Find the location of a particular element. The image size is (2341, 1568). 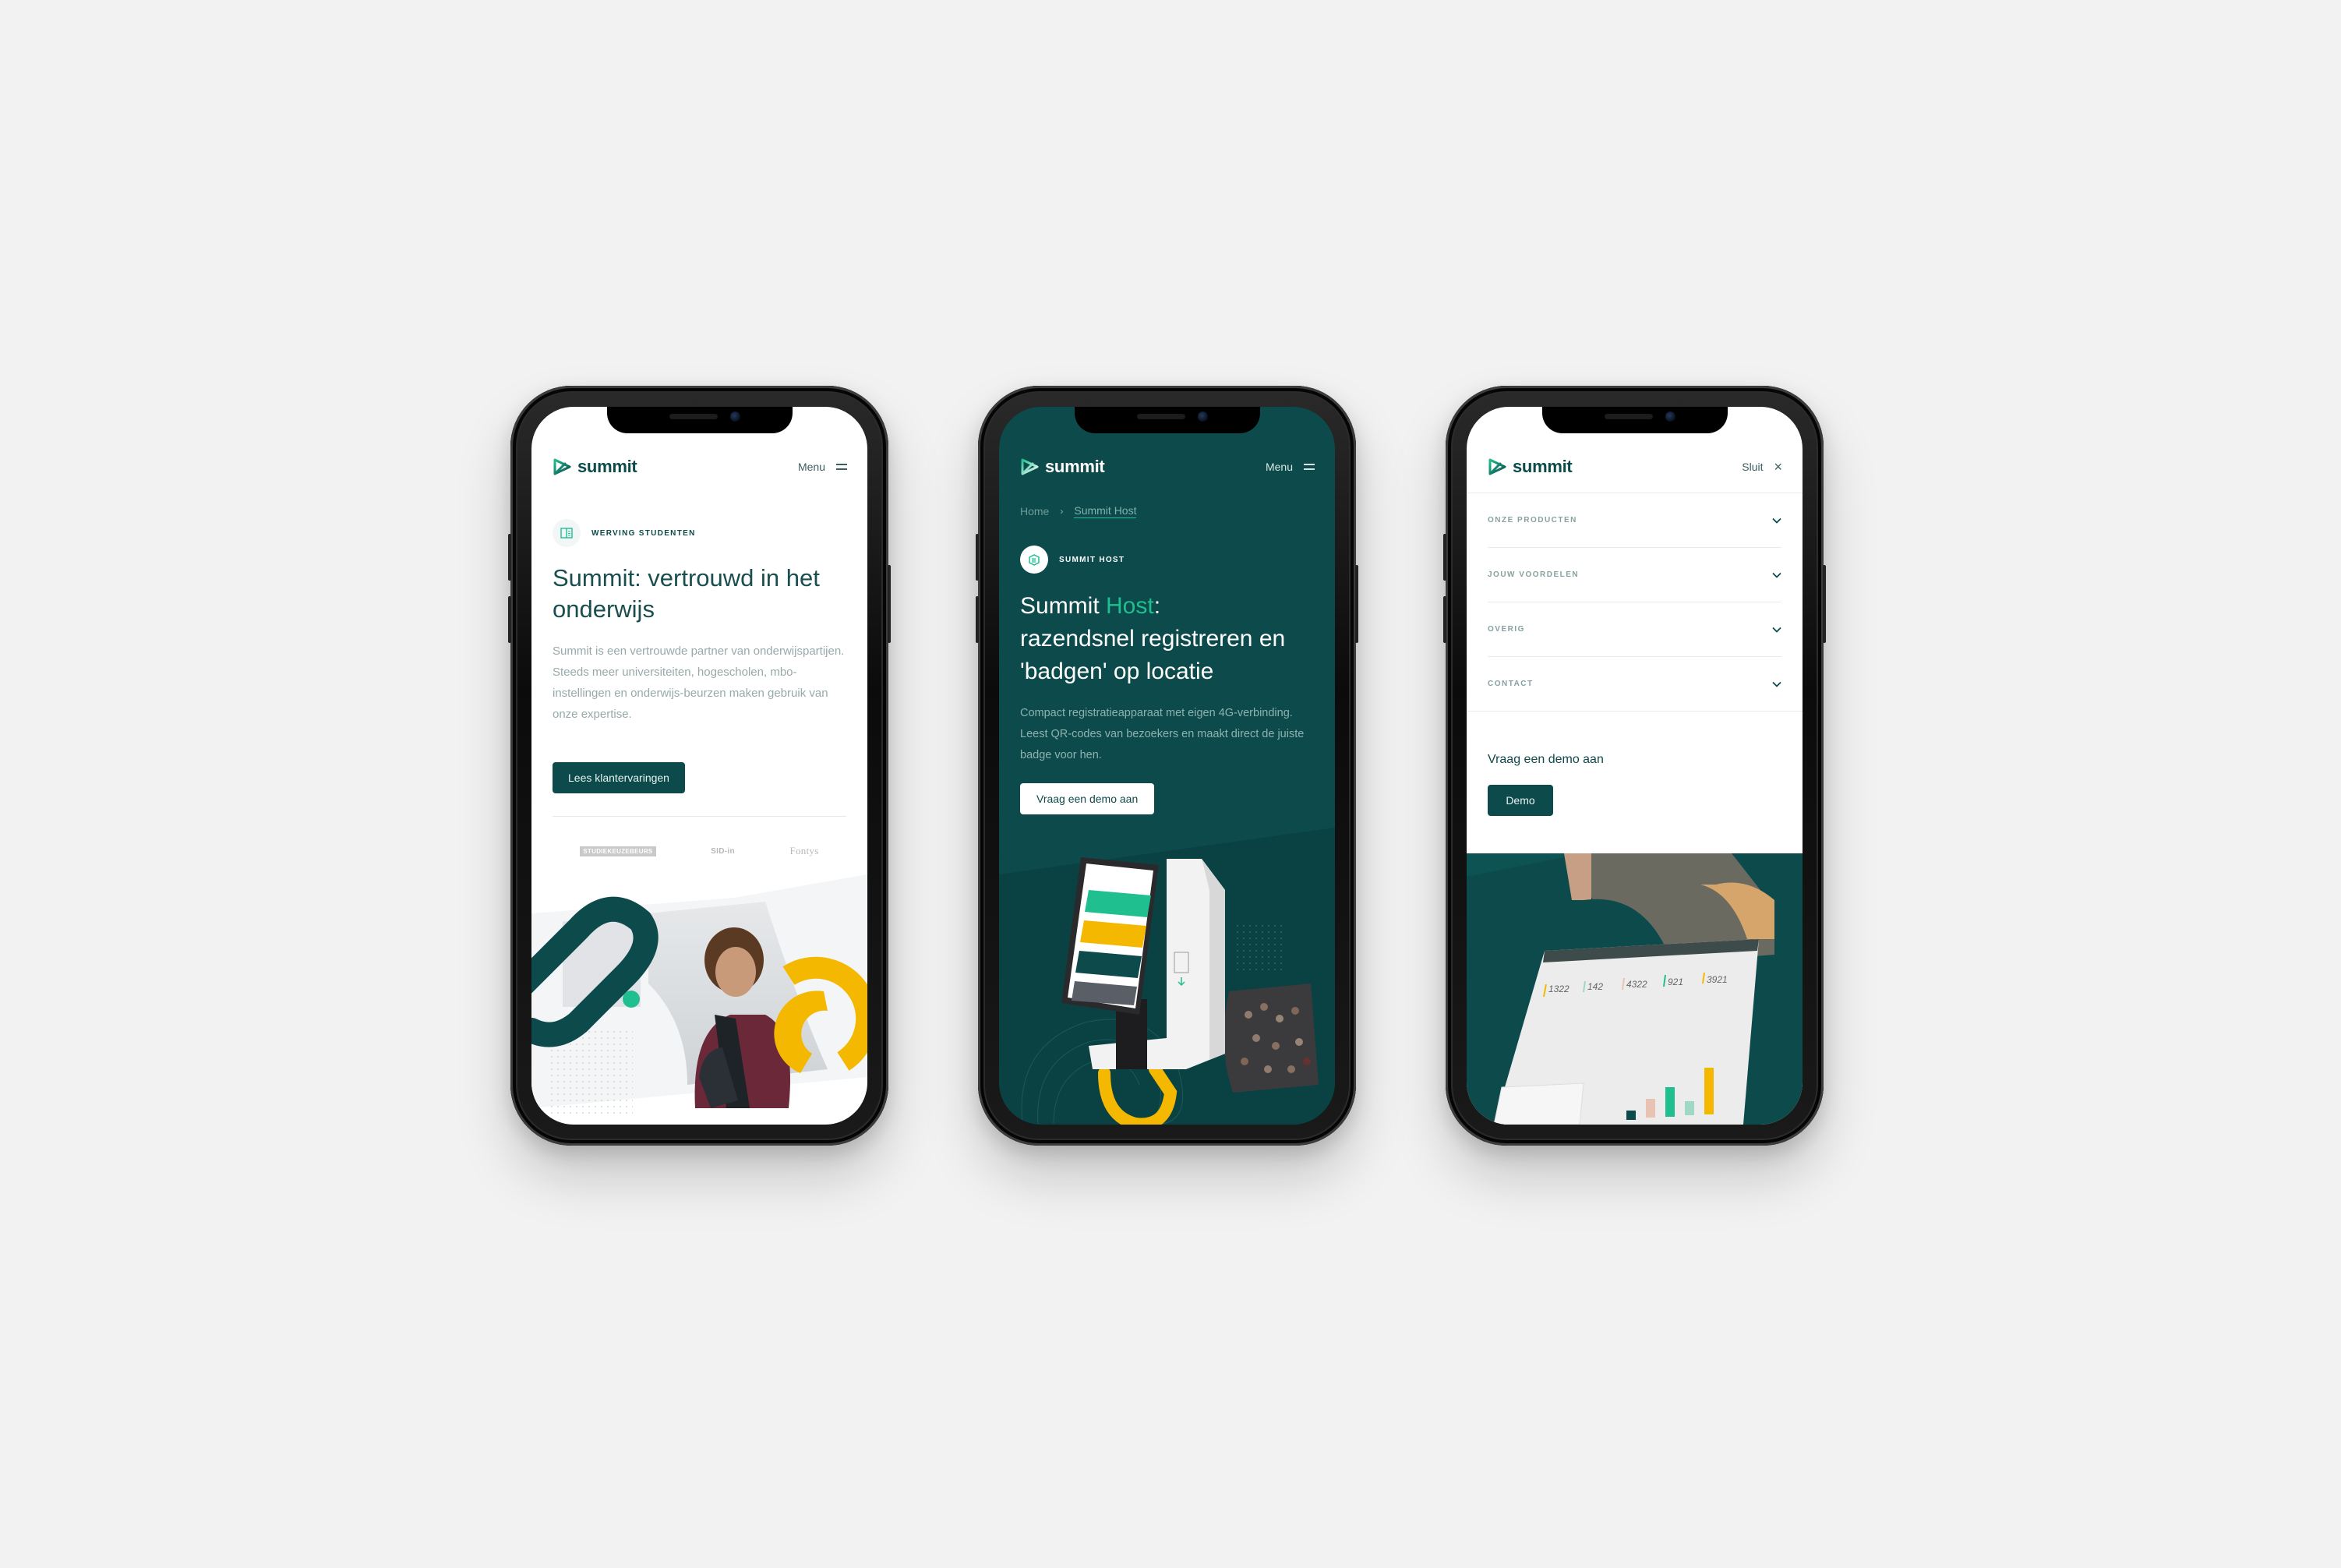

nav-item-overig: OVERIG is located at coordinates (1634, 629).